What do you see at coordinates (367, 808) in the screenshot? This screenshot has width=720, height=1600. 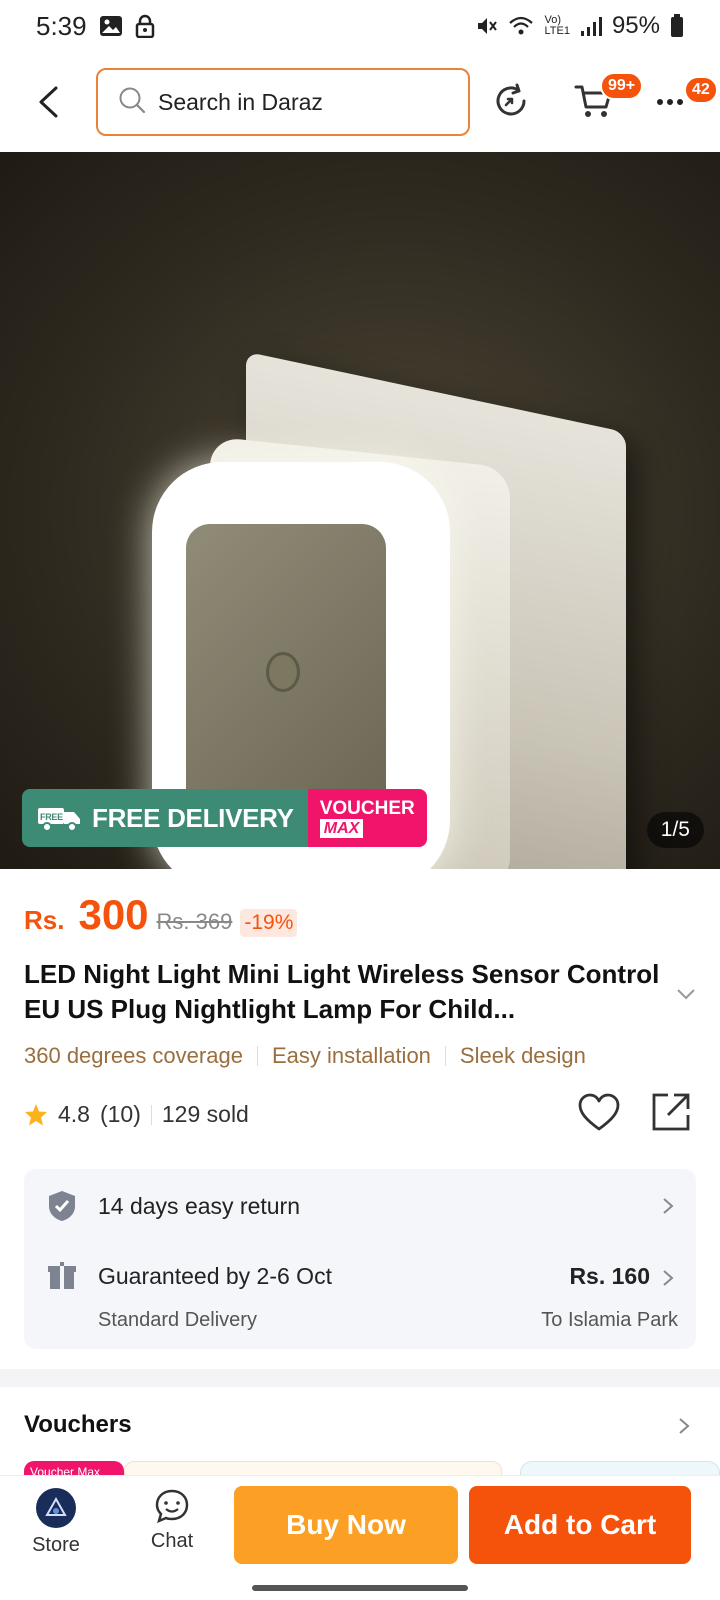 I see `voucher-line-1: VOUCHER` at bounding box center [367, 808].